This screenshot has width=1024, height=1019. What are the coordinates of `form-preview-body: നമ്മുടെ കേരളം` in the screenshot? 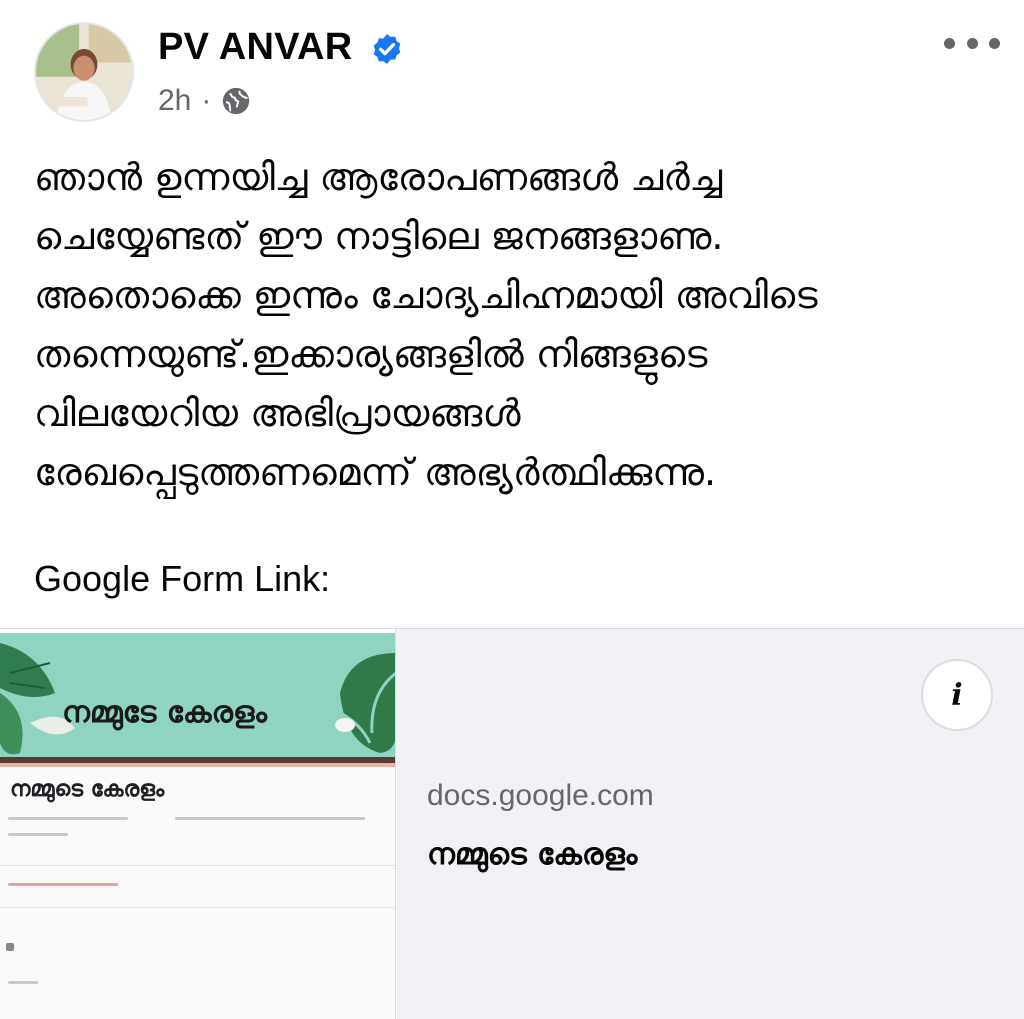 It's located at (197, 893).